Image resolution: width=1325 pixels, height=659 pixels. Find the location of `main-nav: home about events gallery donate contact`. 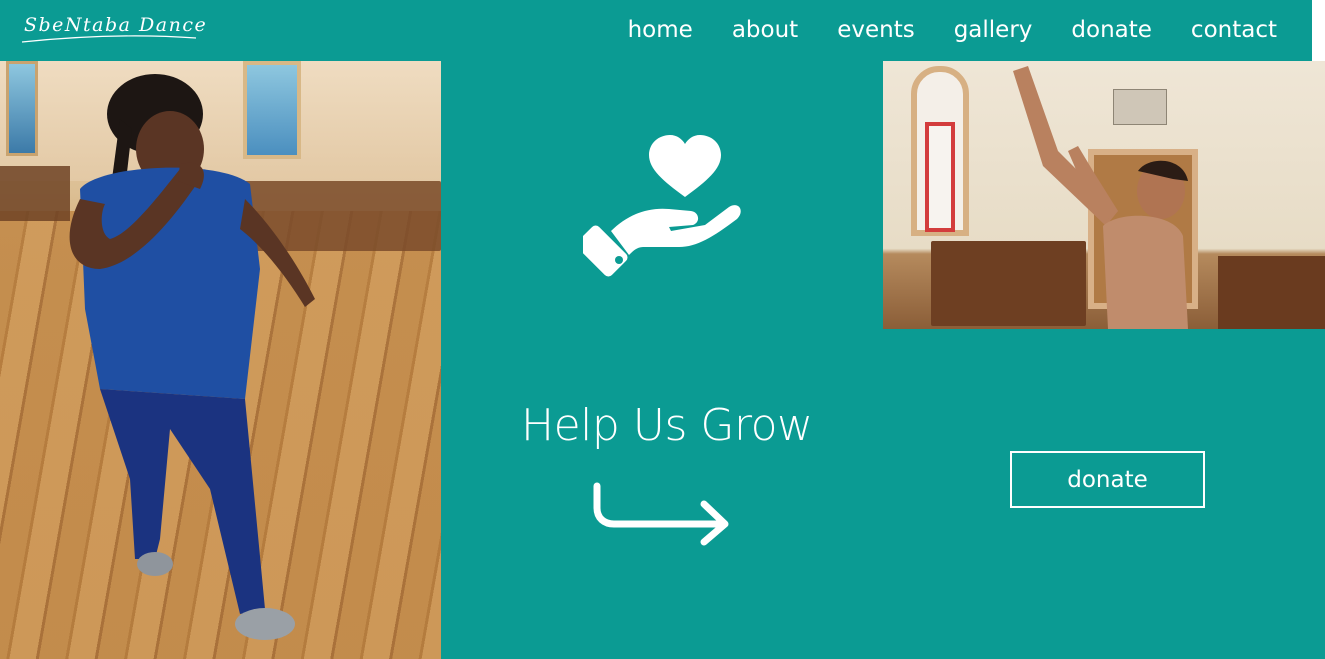

main-nav: home about events gallery donate contact is located at coordinates (933, 30).